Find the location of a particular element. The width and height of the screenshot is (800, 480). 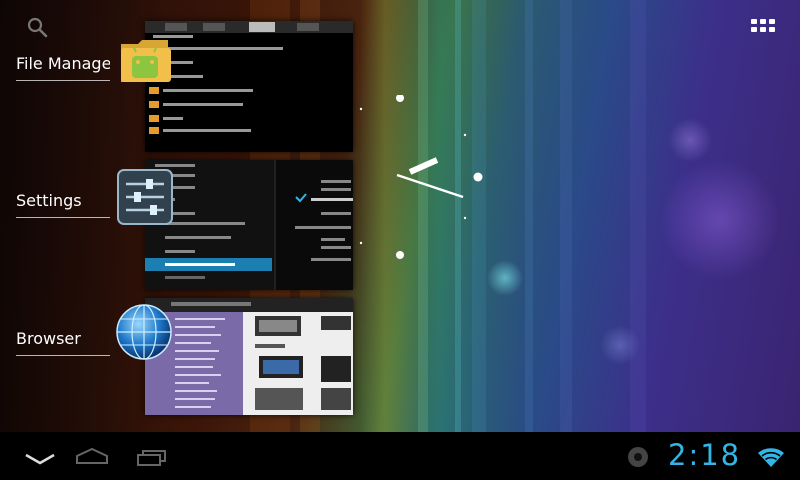

settings-screenshot is located at coordinates (249, 225).